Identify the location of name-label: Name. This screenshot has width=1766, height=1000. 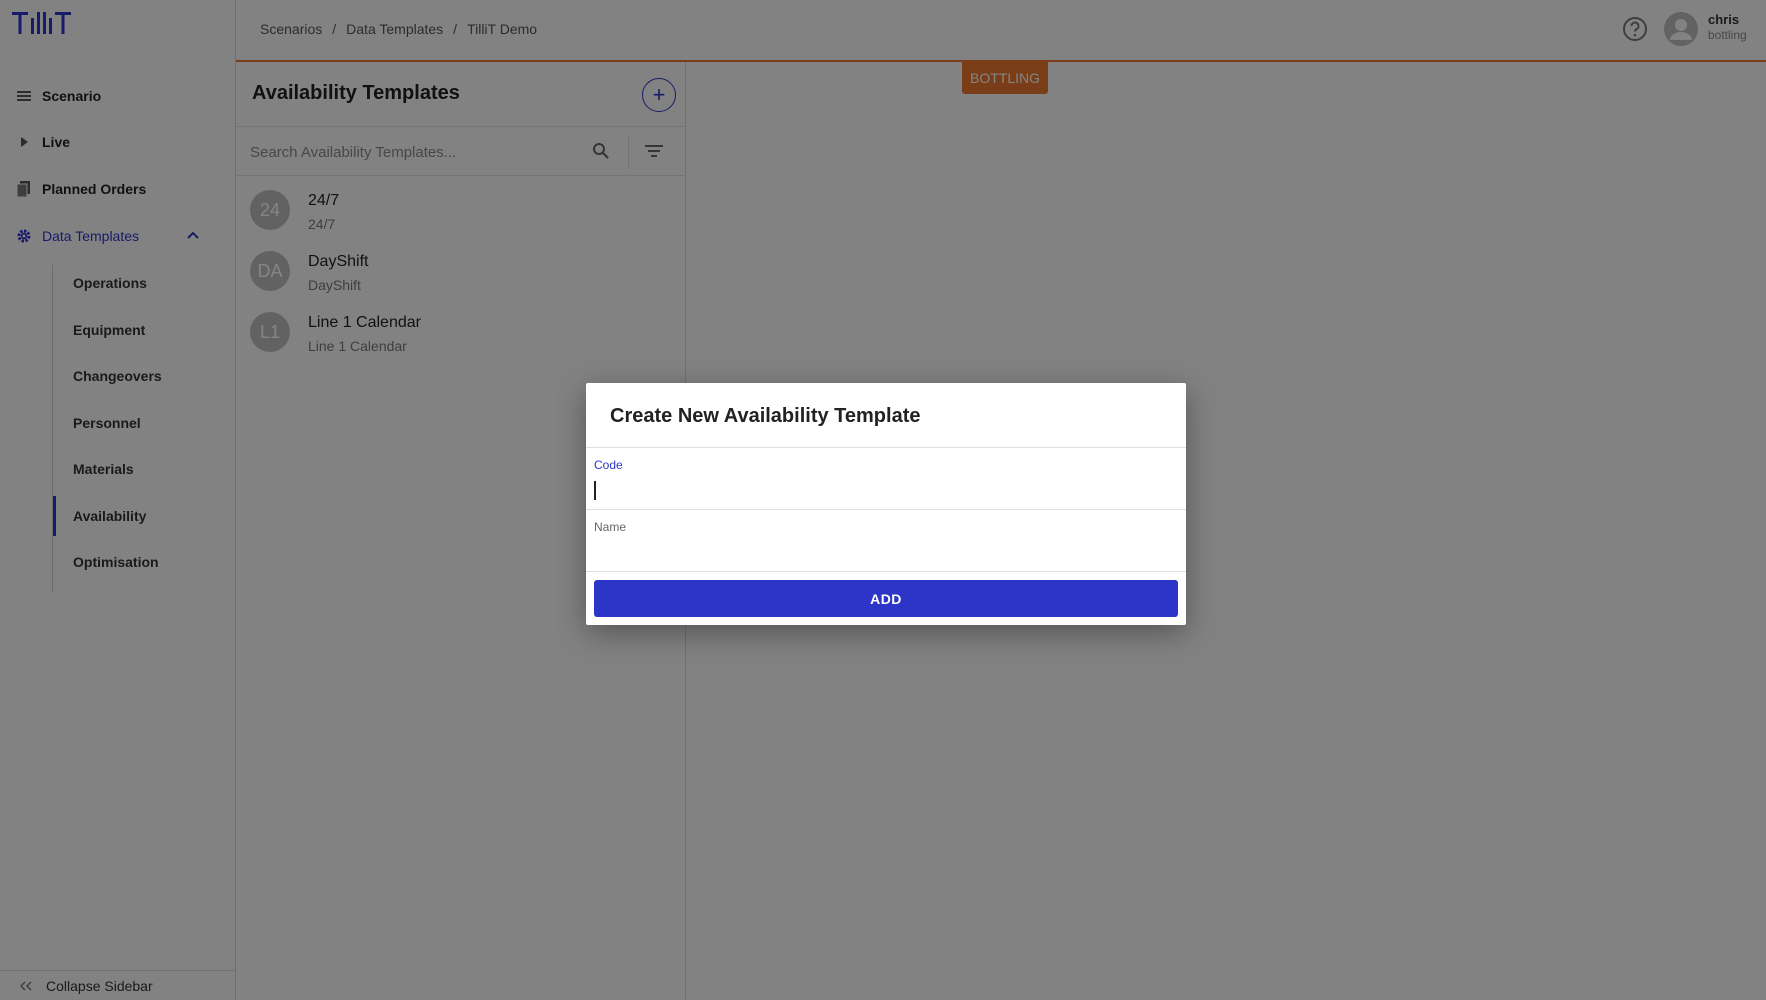
(610, 527).